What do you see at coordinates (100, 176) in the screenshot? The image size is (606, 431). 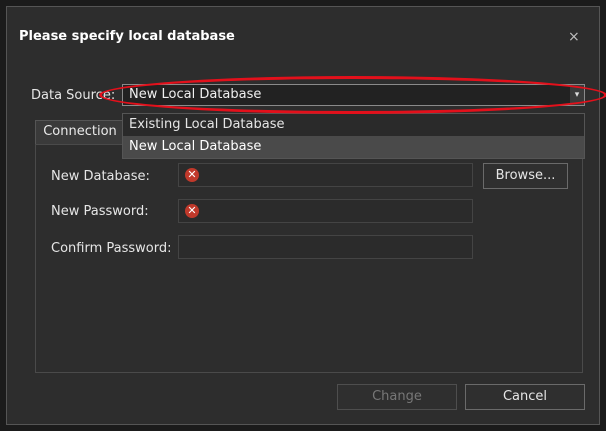 I see `new-database-label: New Database:` at bounding box center [100, 176].